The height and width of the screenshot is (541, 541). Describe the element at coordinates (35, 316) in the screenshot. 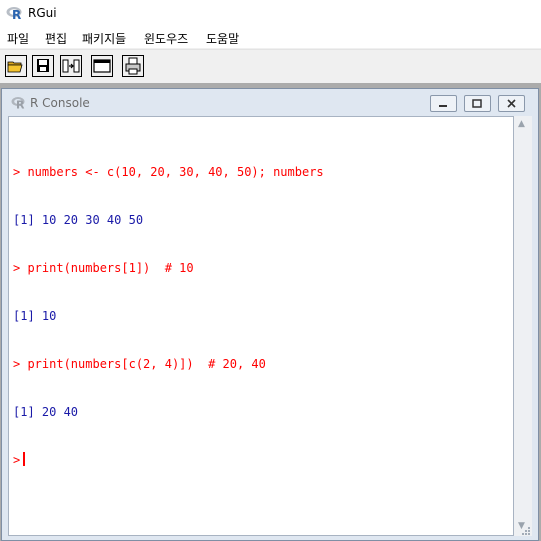

I see `console-output-line: [1] 10` at that location.